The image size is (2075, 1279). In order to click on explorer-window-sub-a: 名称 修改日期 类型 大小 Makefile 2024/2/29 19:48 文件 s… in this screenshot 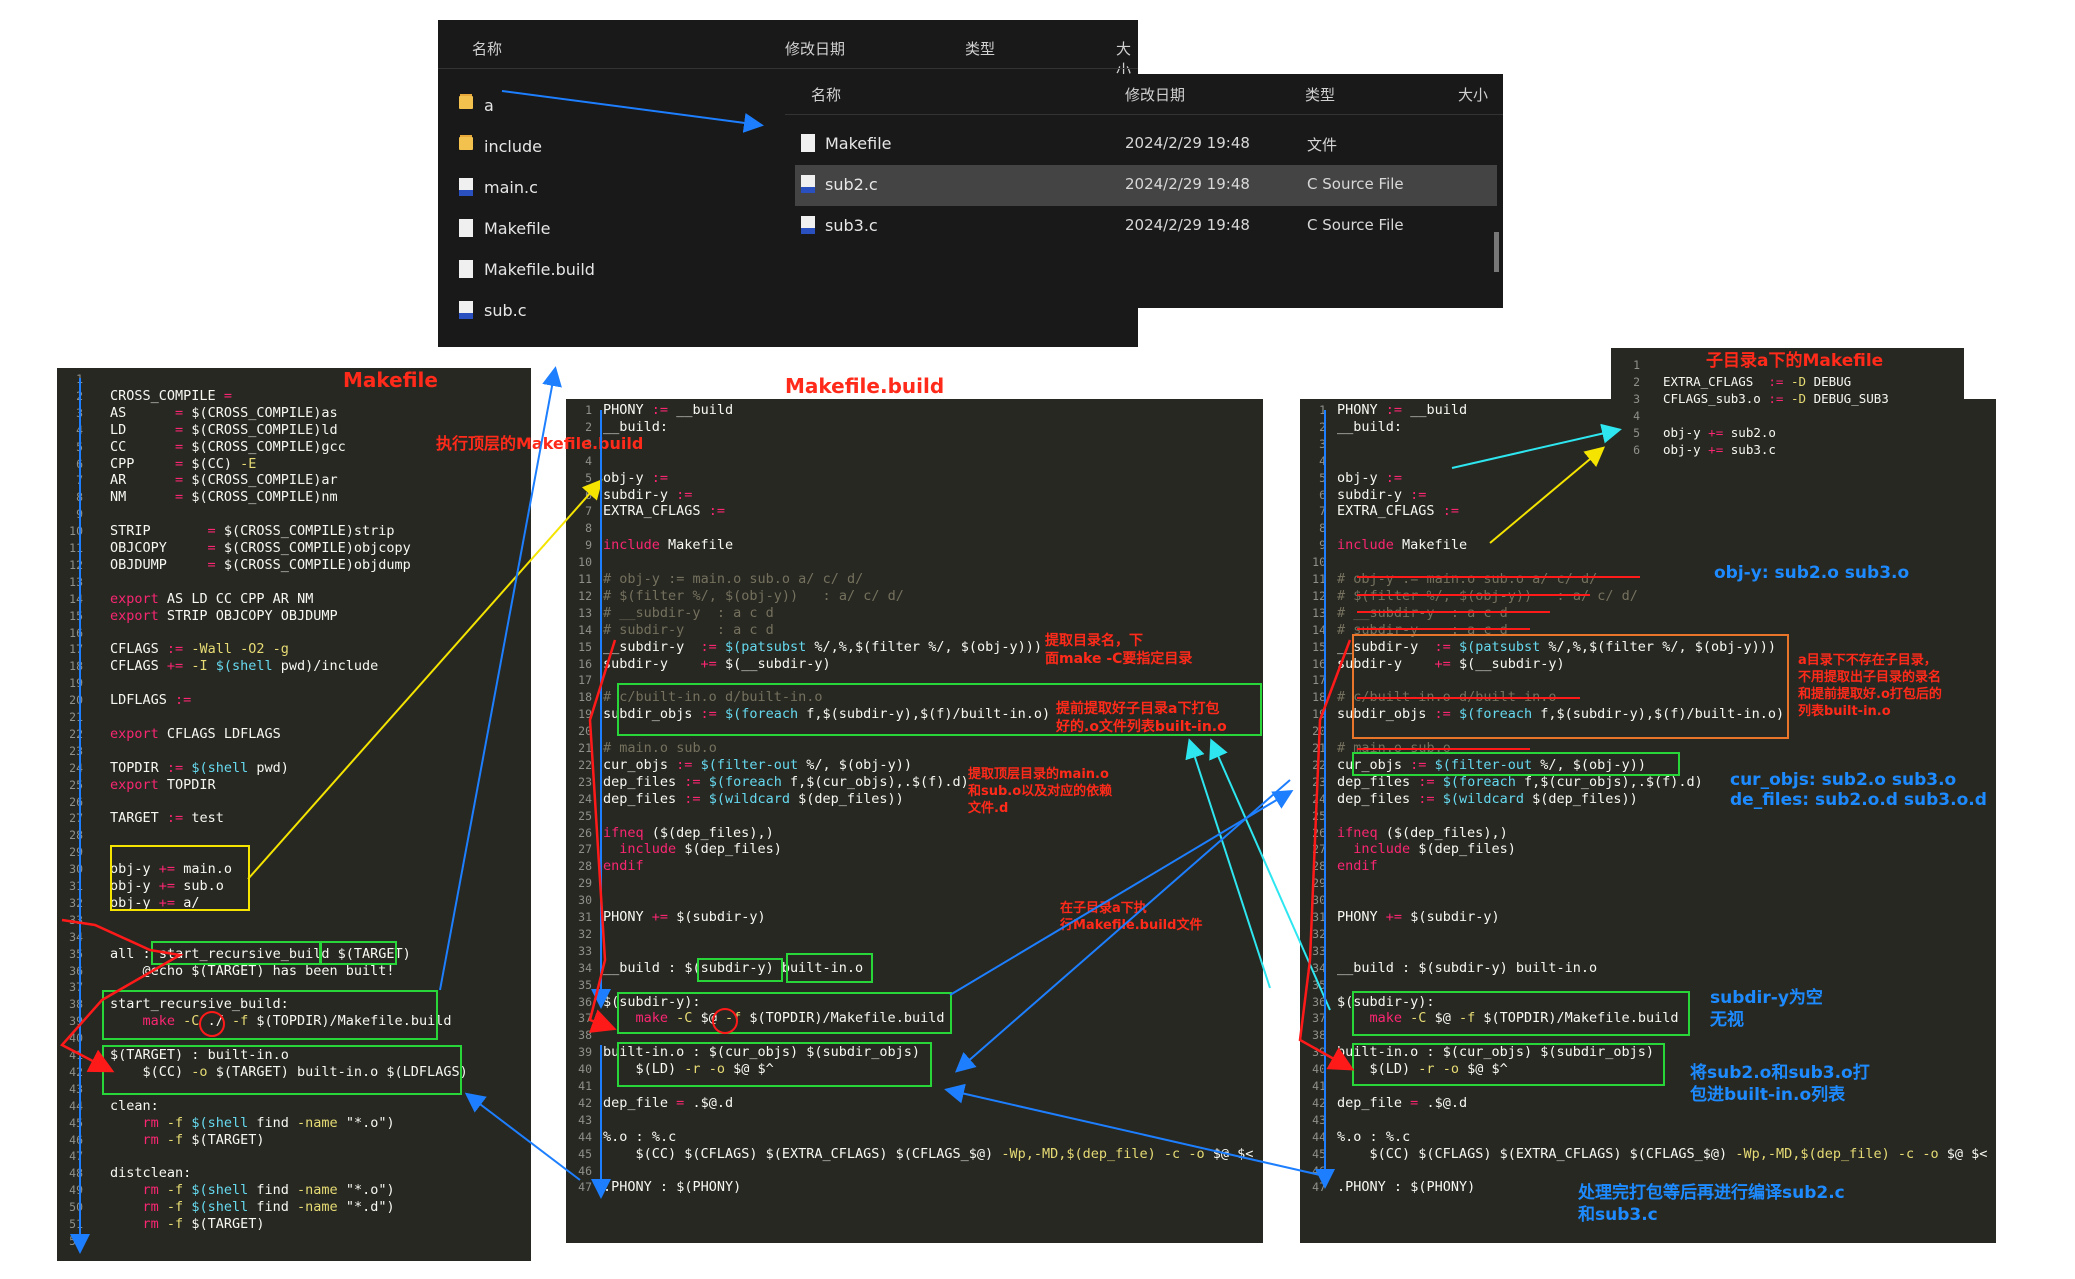, I will do `click(1144, 191)`.